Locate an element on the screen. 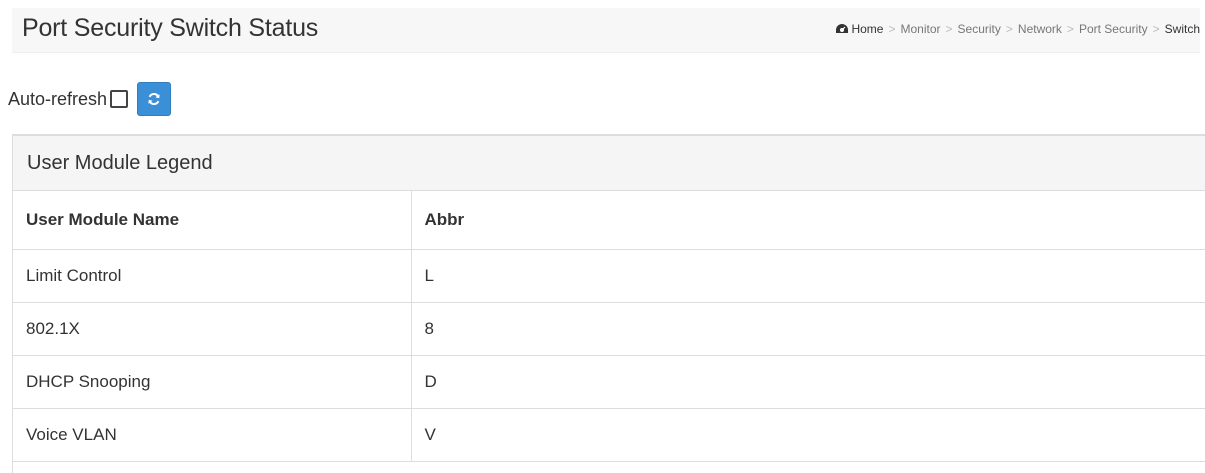 This screenshot has width=1205, height=473. page-title: Port Security Switch Status is located at coordinates (170, 28).